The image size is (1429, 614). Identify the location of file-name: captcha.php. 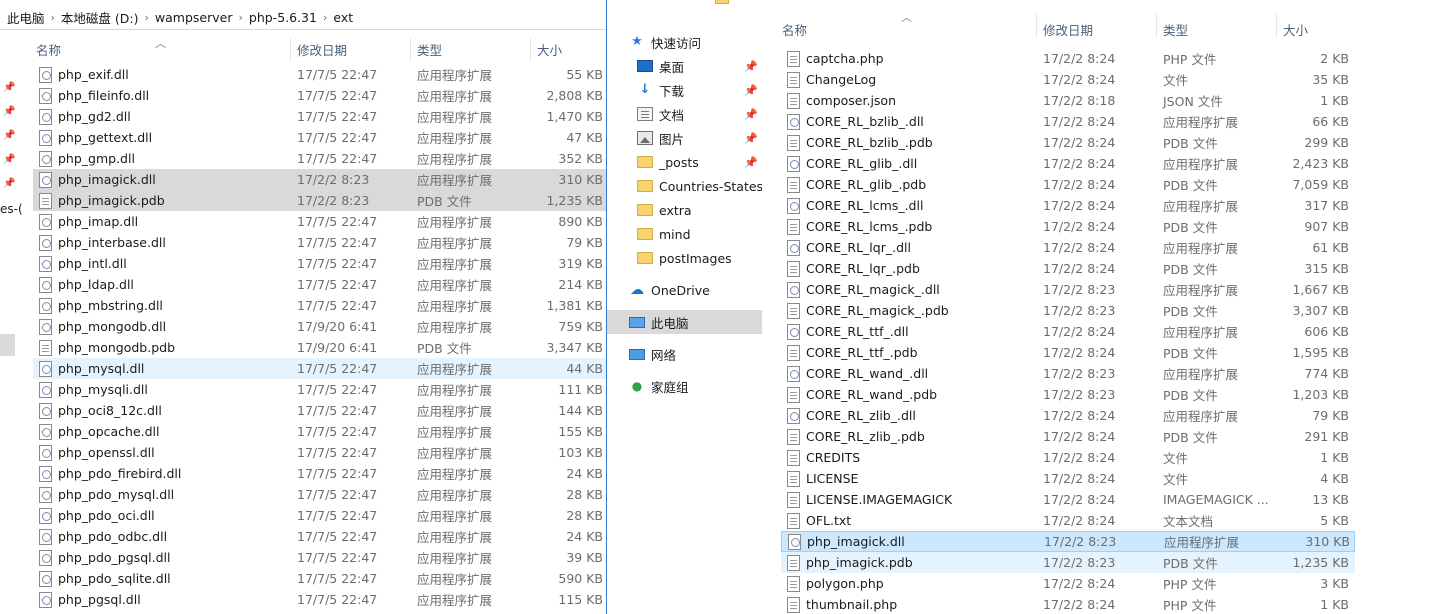
(845, 58).